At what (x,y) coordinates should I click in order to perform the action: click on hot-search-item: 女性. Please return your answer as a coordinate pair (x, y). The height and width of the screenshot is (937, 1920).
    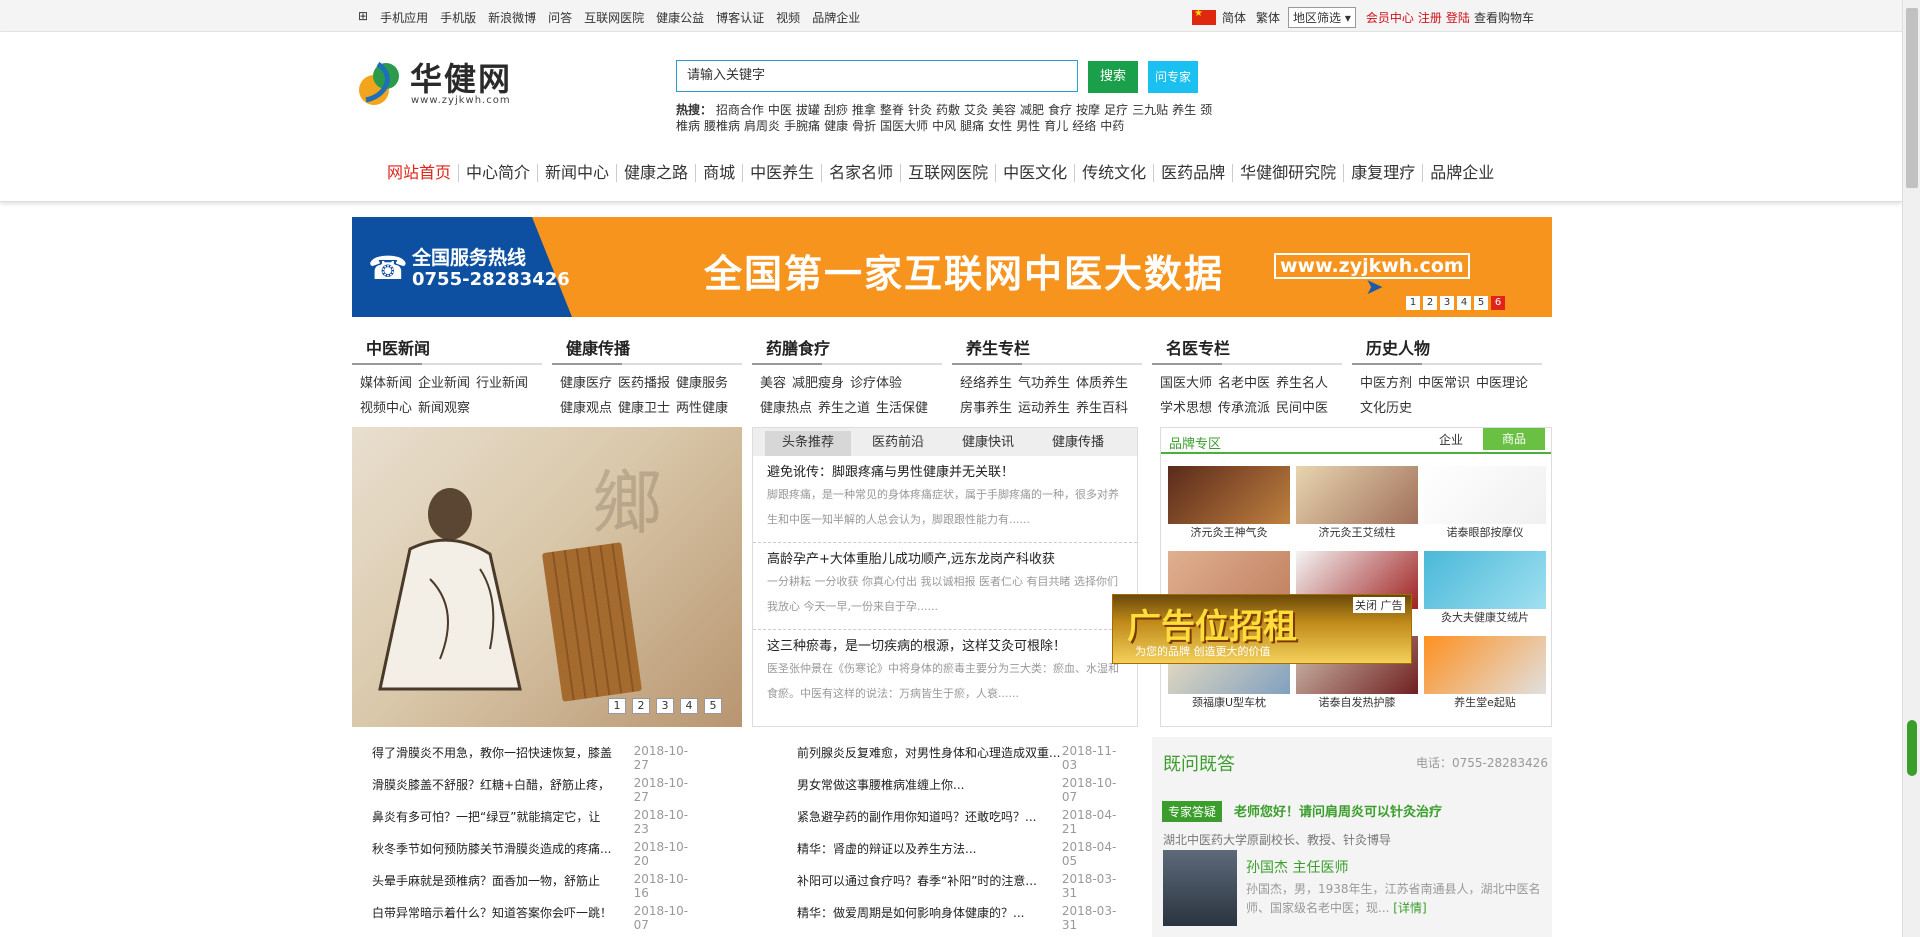
    Looking at the image, I should click on (1000, 126).